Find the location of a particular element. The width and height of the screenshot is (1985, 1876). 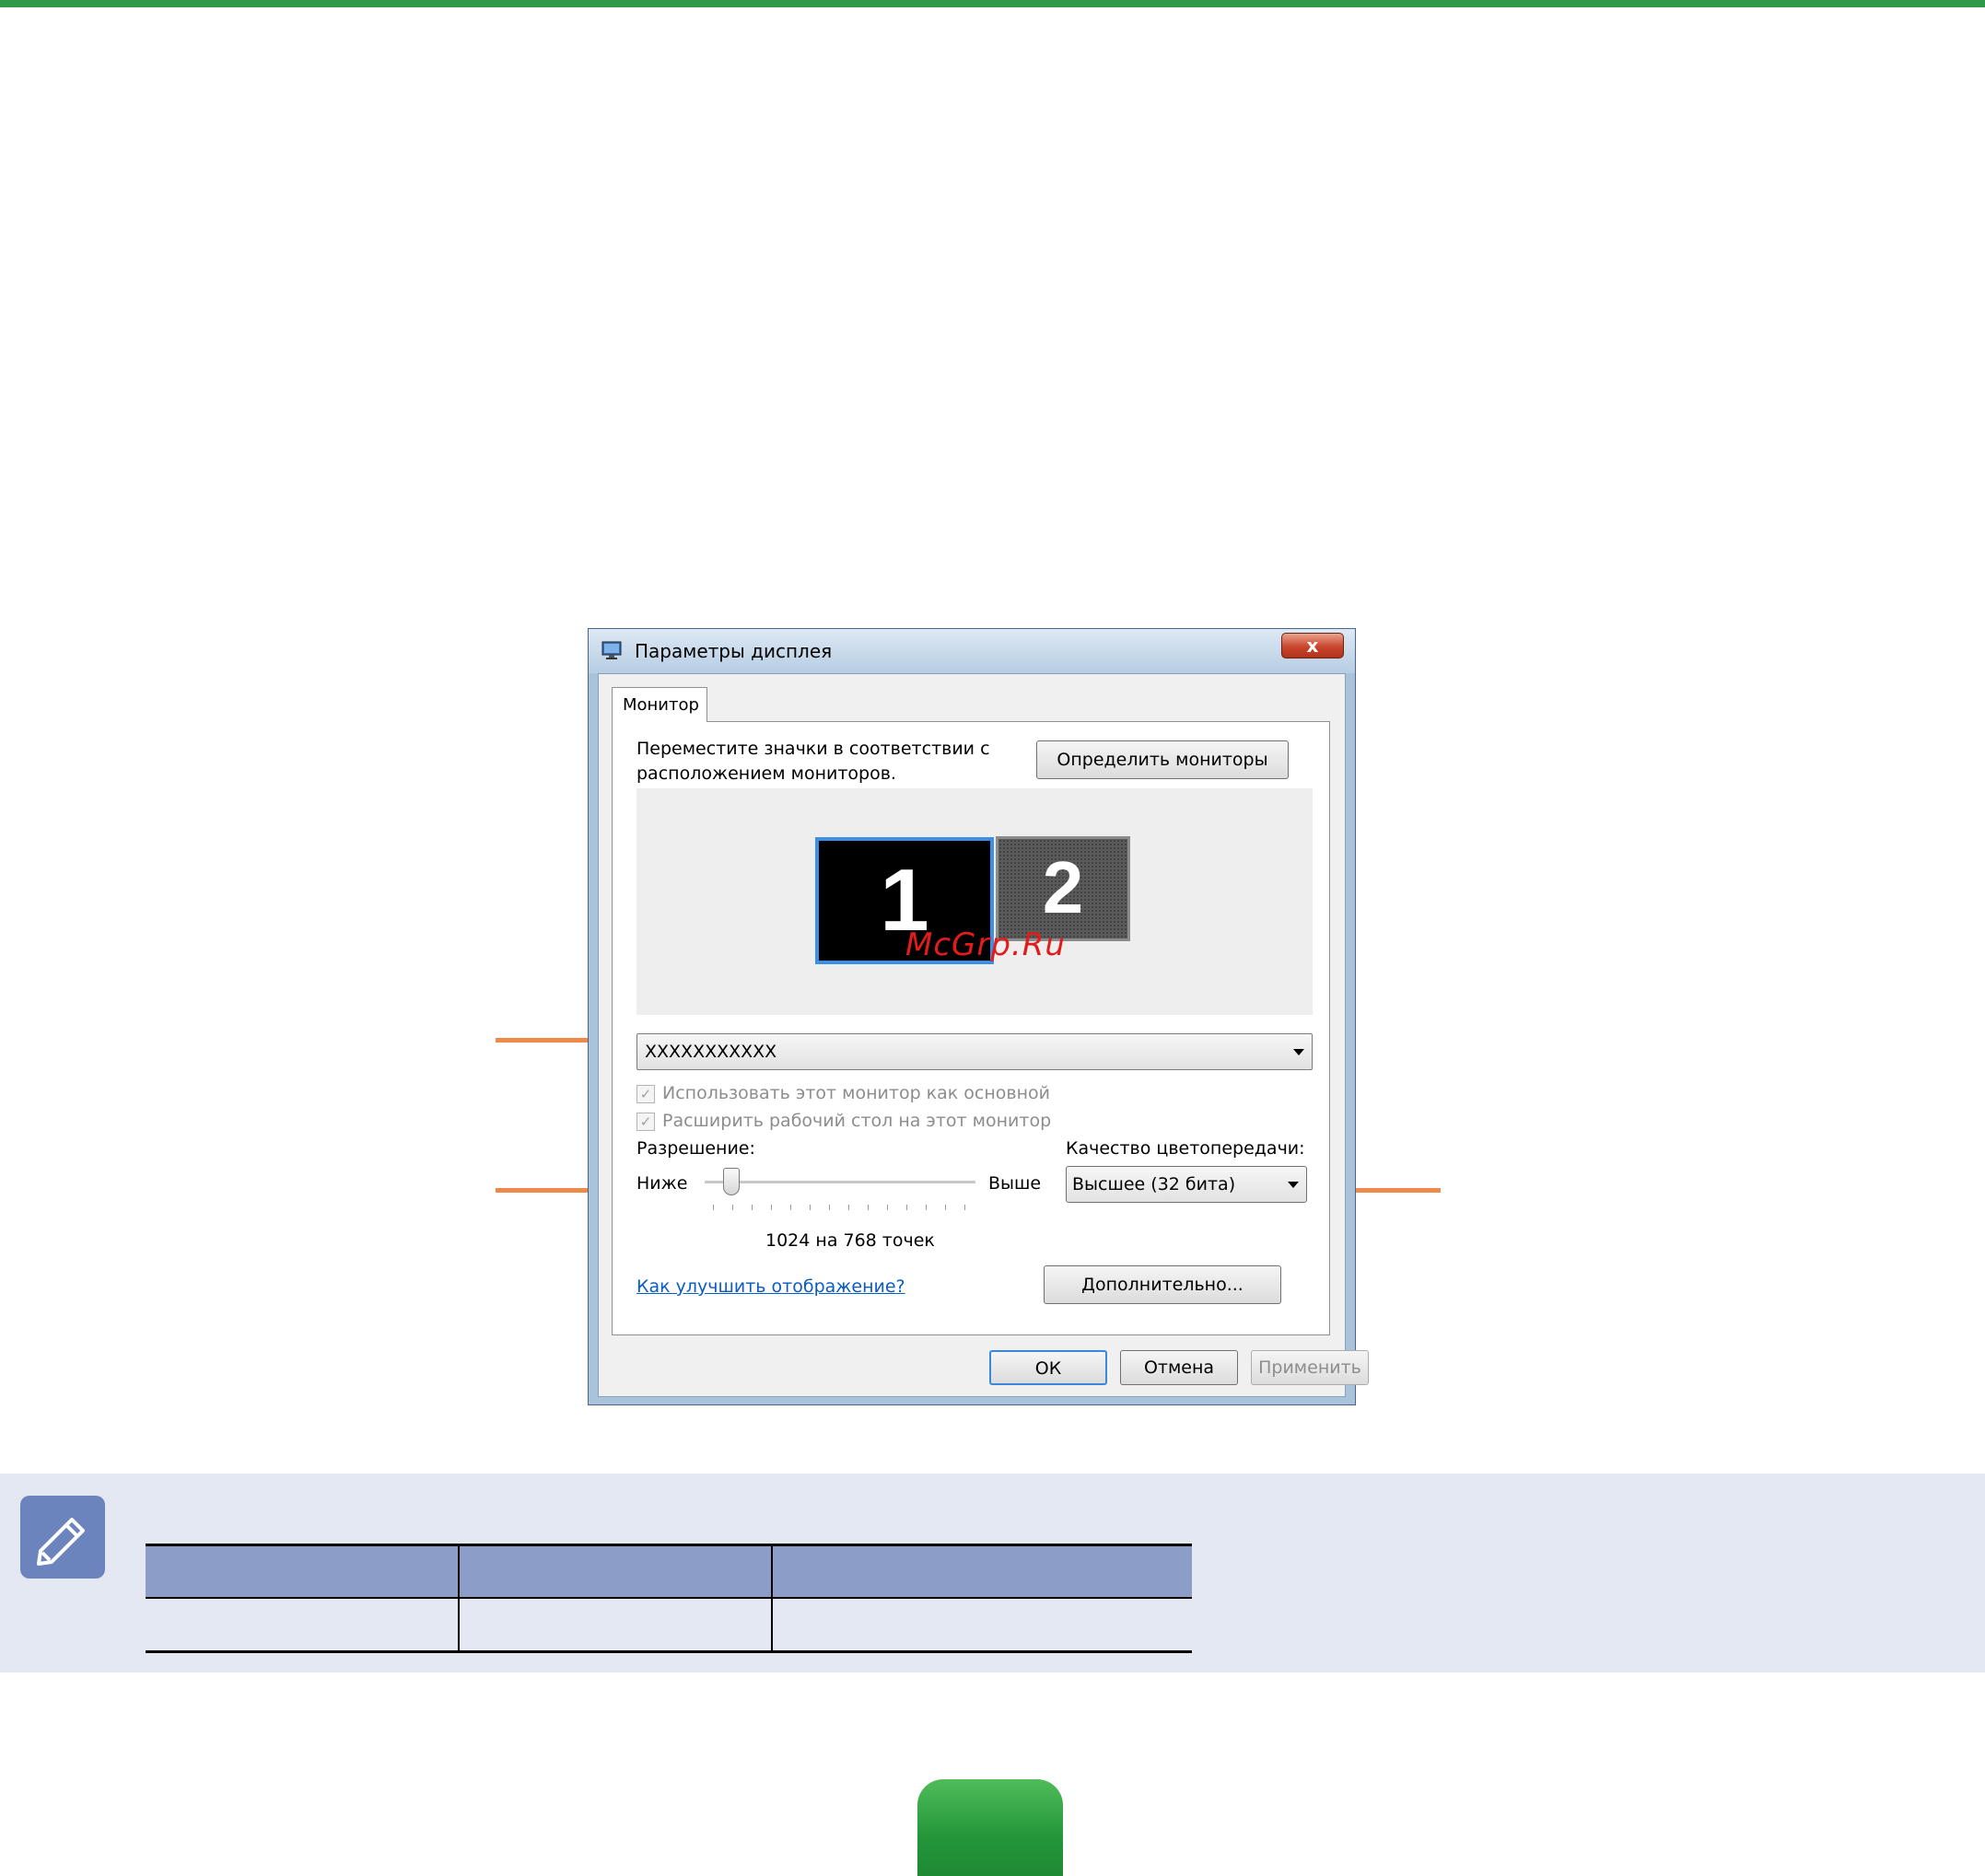

ok-button: ОК is located at coordinates (1048, 1367).